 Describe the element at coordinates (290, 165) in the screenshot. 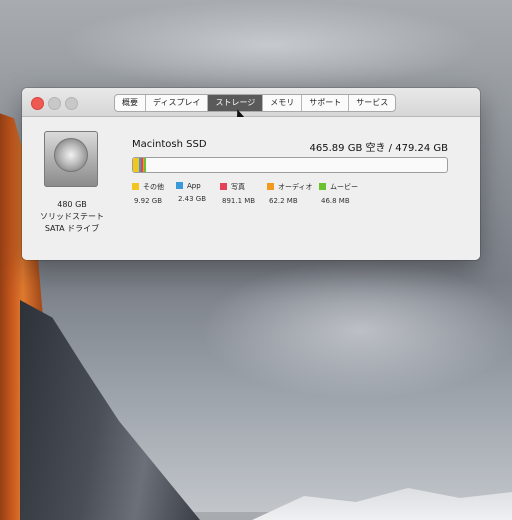

I see `storage-usage-bar` at that location.